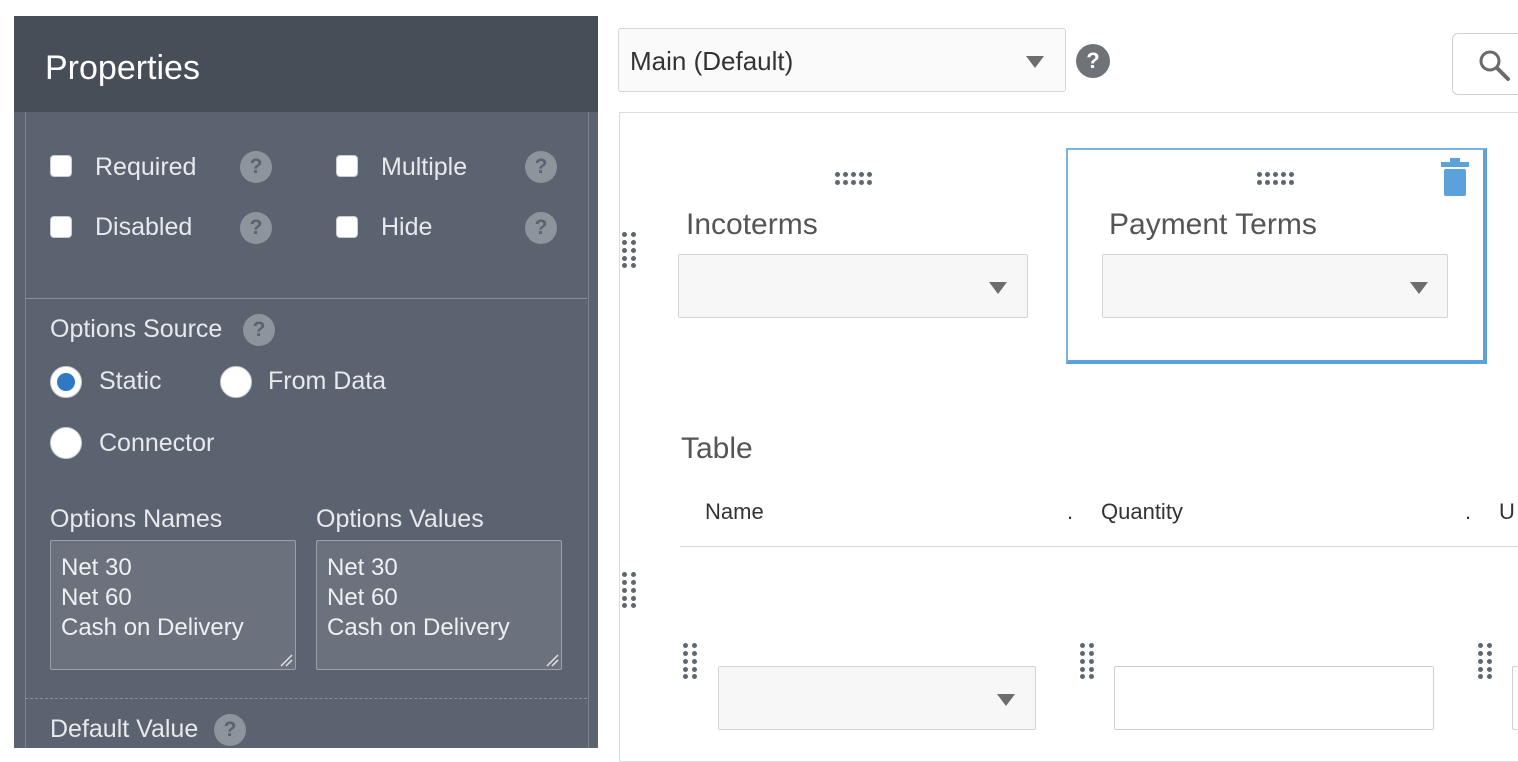 The width and height of the screenshot is (1518, 762). What do you see at coordinates (306, 298) in the screenshot?
I see `section-divider` at bounding box center [306, 298].